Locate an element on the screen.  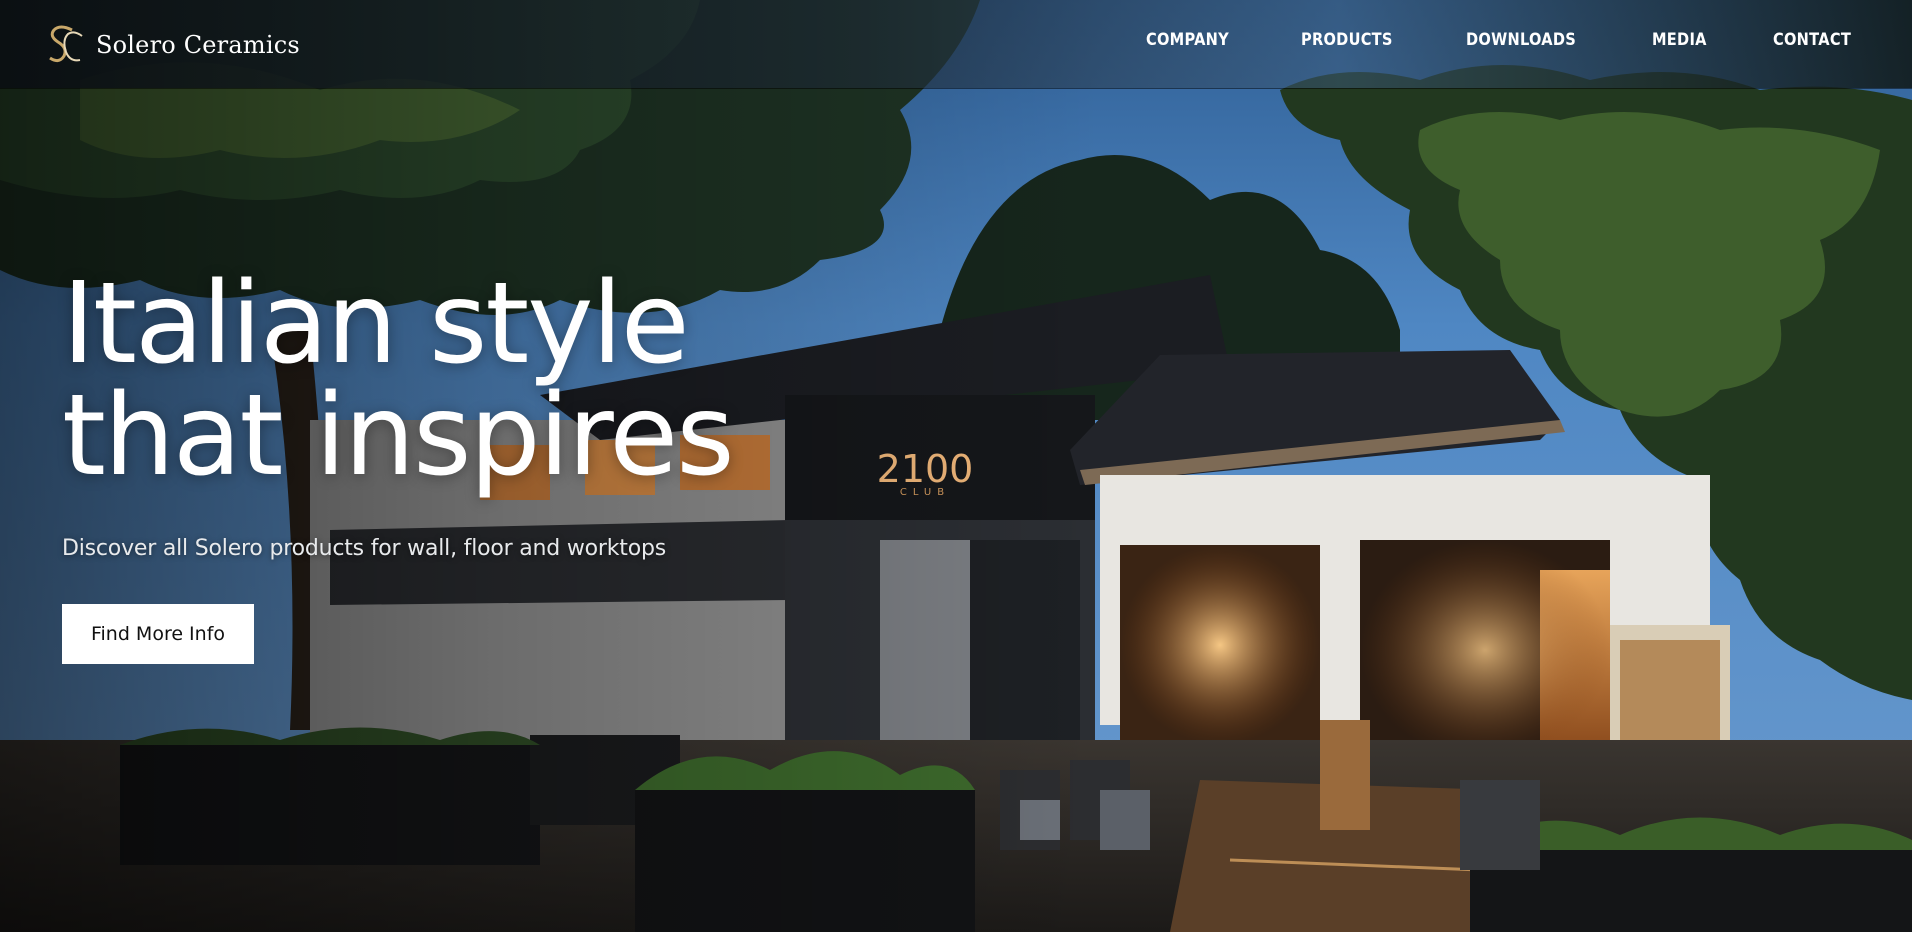
hero-headline: Italian style that inspires is located at coordinates (512, 380).